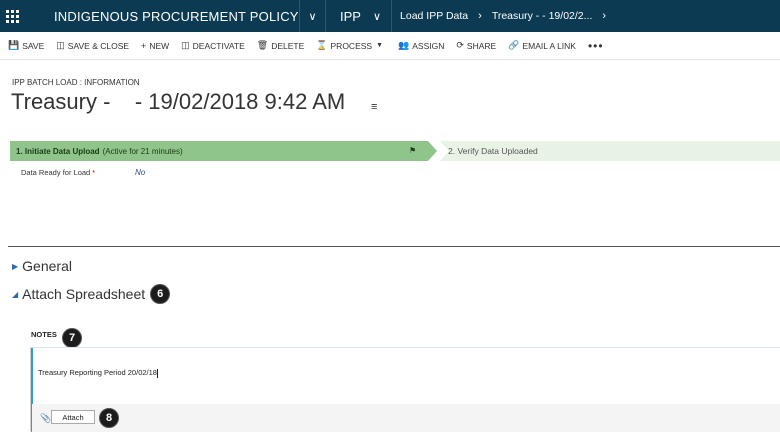 This screenshot has height=437, width=780. What do you see at coordinates (413, 150) in the screenshot?
I see `flag-icon: ⚑` at bounding box center [413, 150].